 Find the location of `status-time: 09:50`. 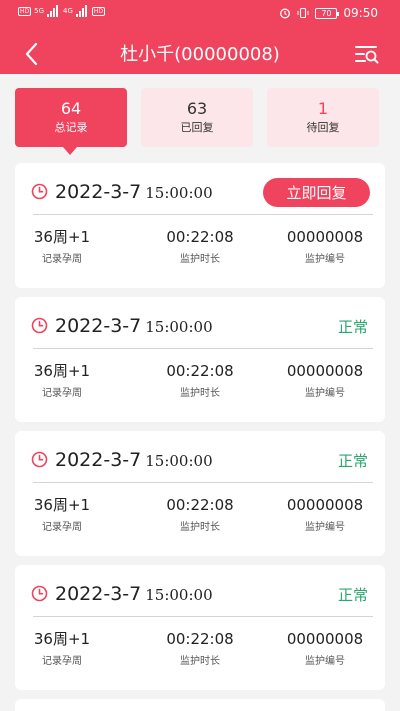

status-time: 09:50 is located at coordinates (360, 13).